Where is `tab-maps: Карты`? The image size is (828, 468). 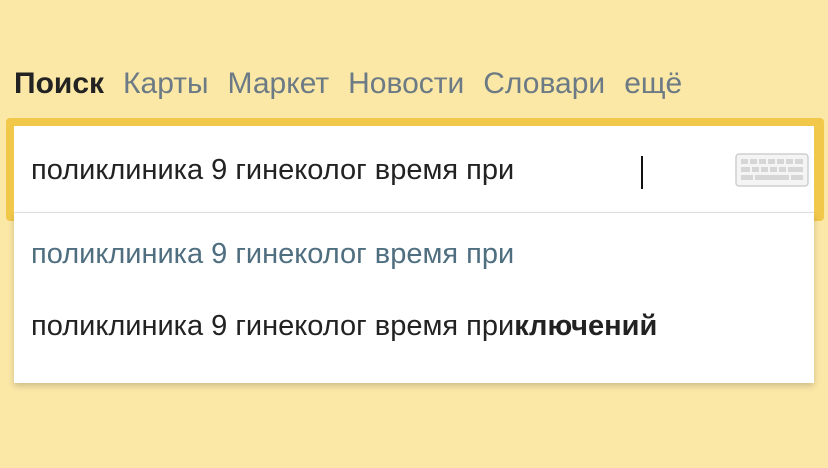 tab-maps: Карты is located at coordinates (166, 84).